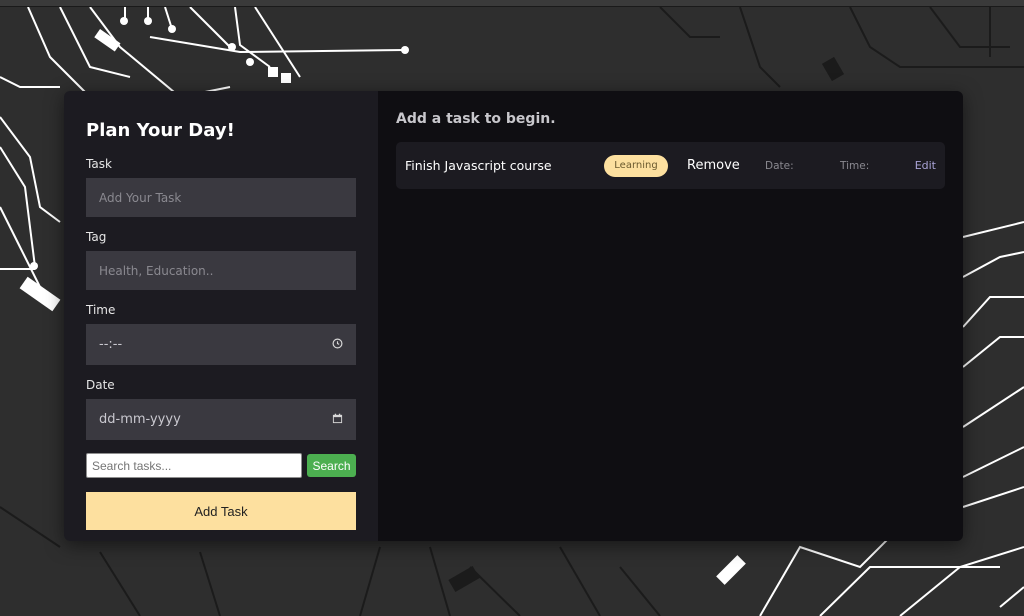 The height and width of the screenshot is (616, 1024). What do you see at coordinates (96, 237) in the screenshot?
I see `tag-label: Tag` at bounding box center [96, 237].